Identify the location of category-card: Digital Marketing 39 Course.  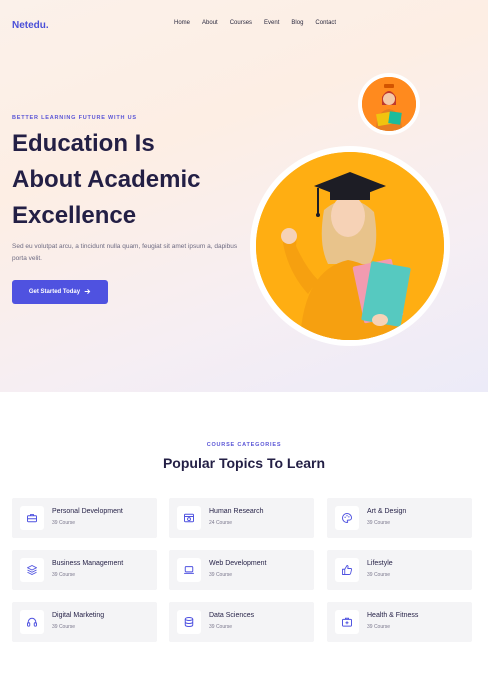
(84, 622).